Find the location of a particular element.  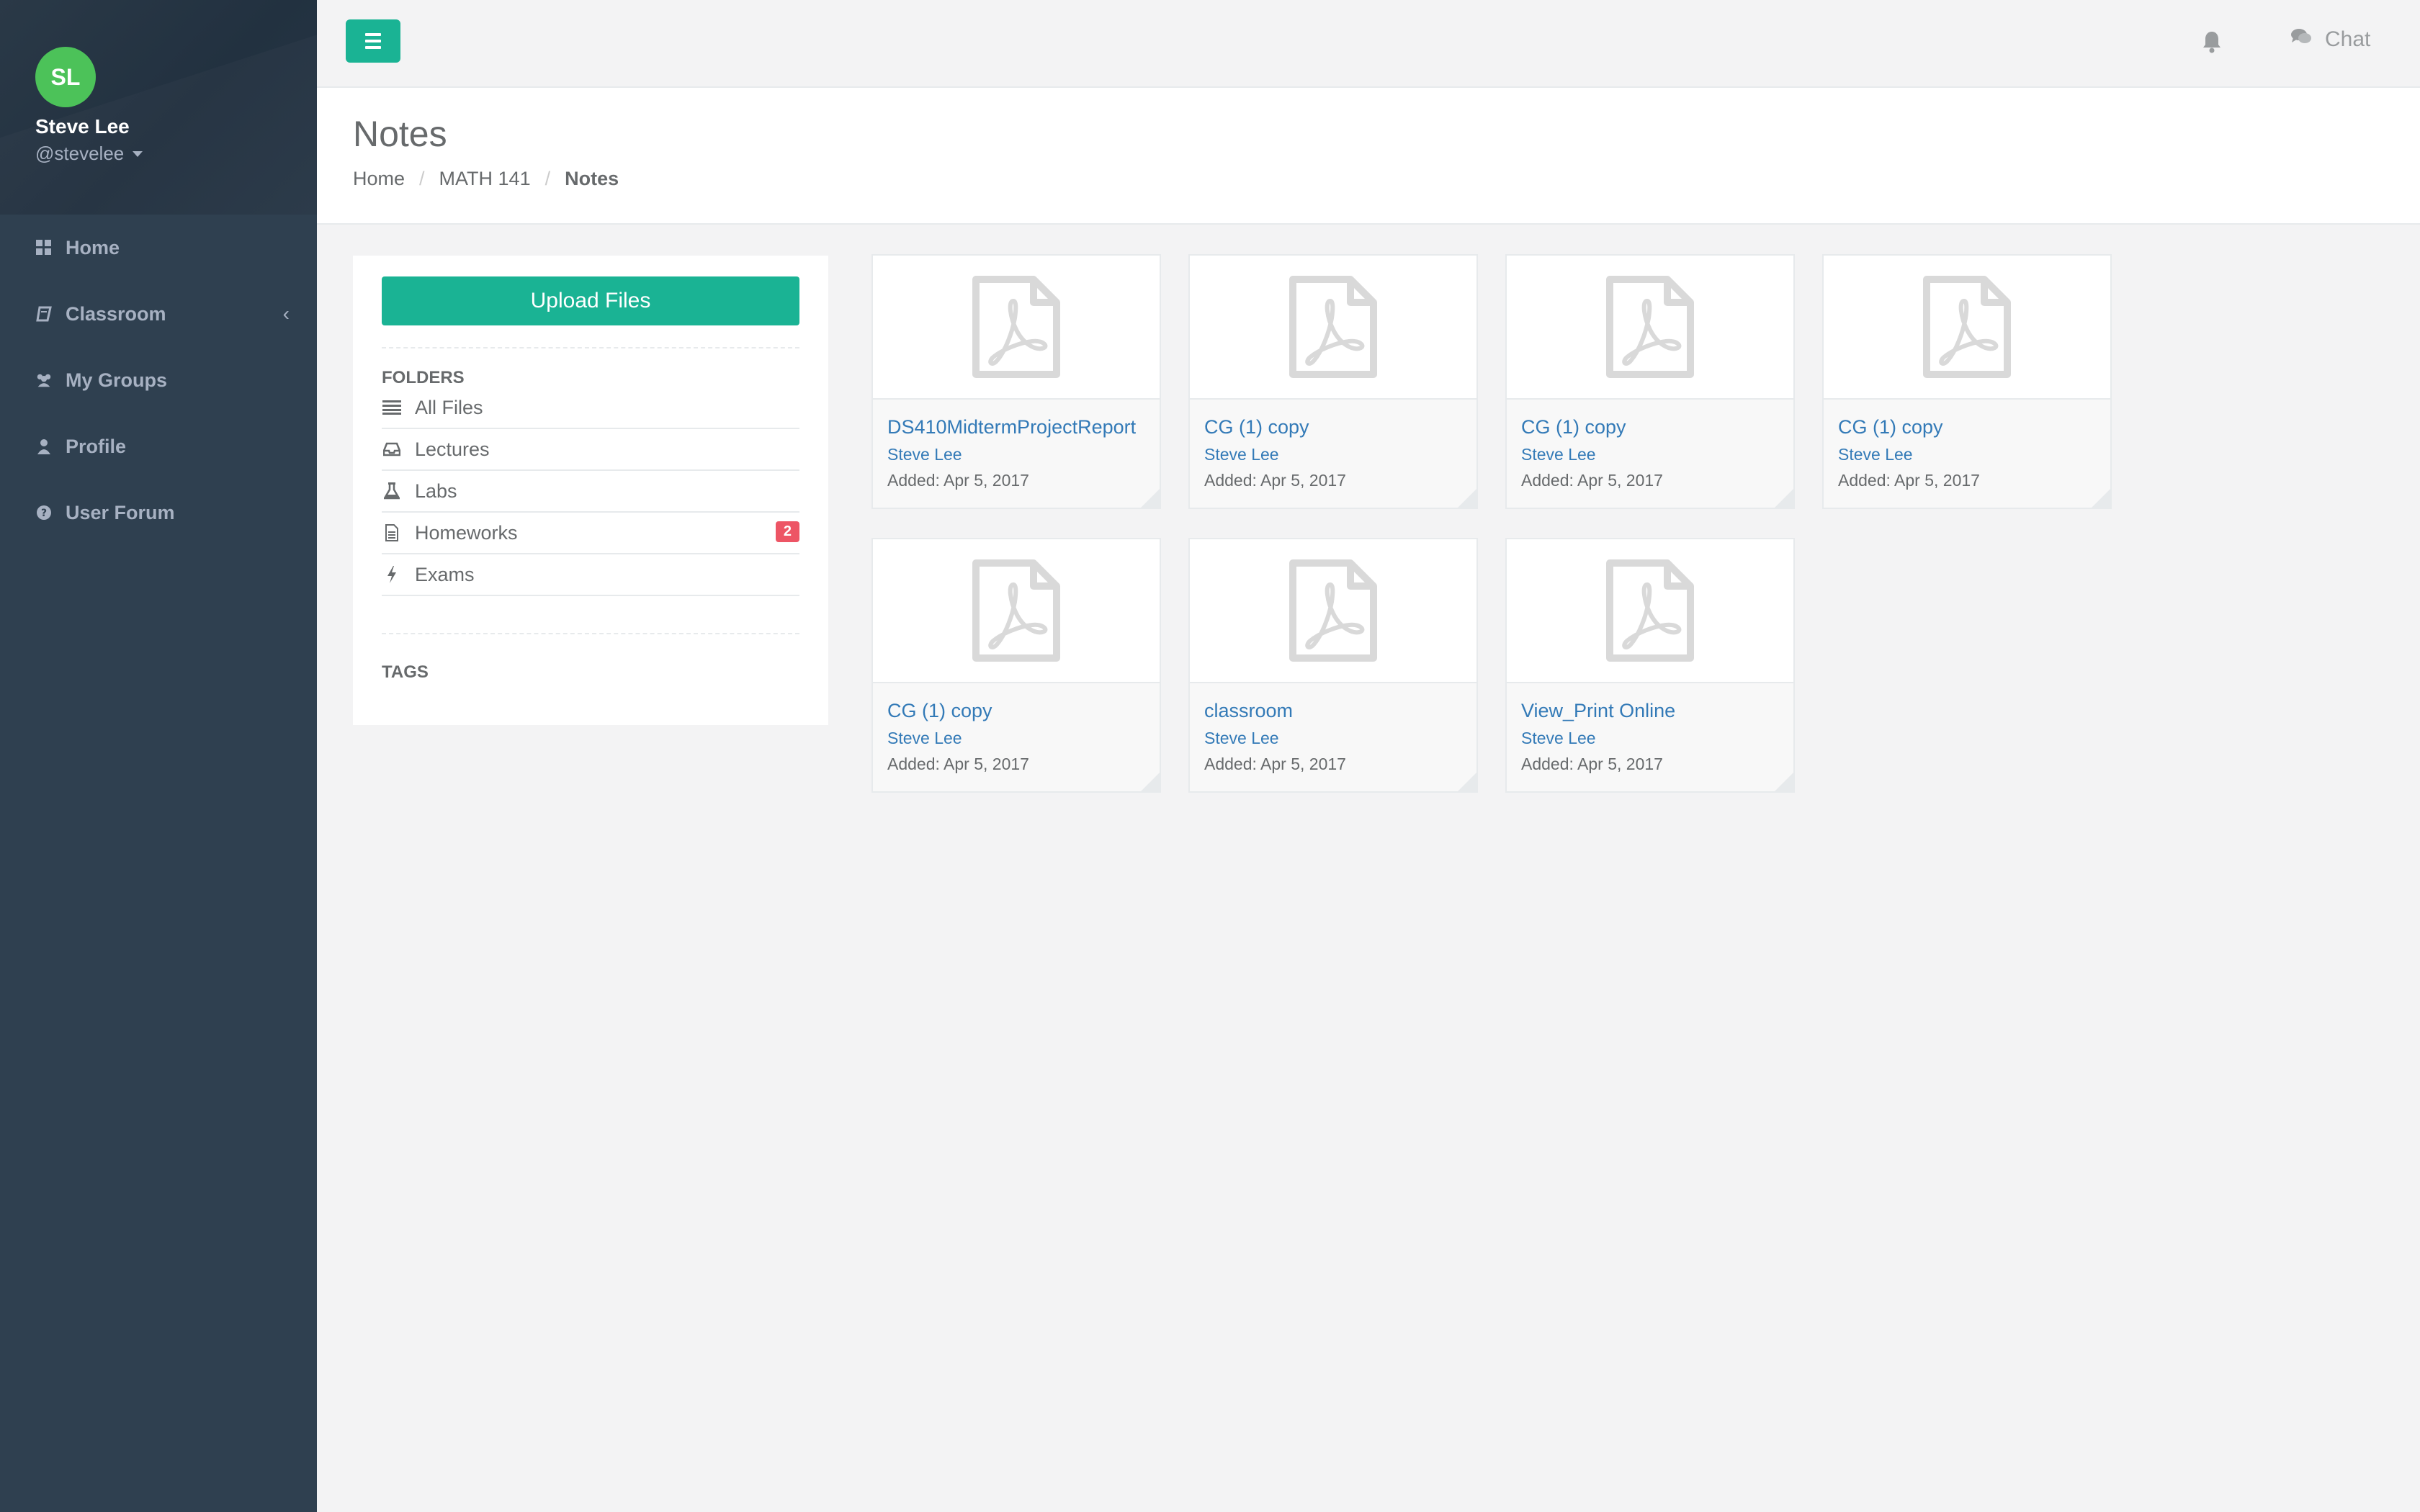

folder-label: Lectures is located at coordinates (453, 449).